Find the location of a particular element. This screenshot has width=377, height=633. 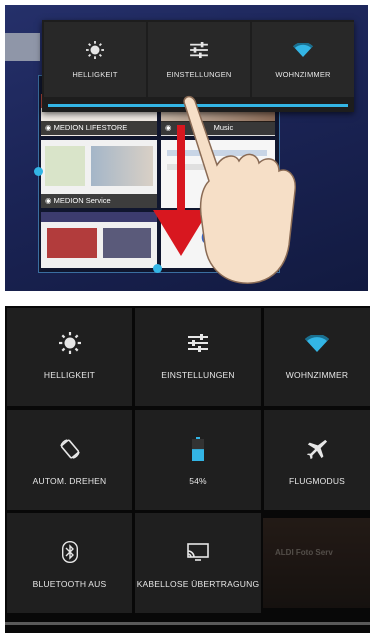

background-strip is located at coordinates (22, 47).